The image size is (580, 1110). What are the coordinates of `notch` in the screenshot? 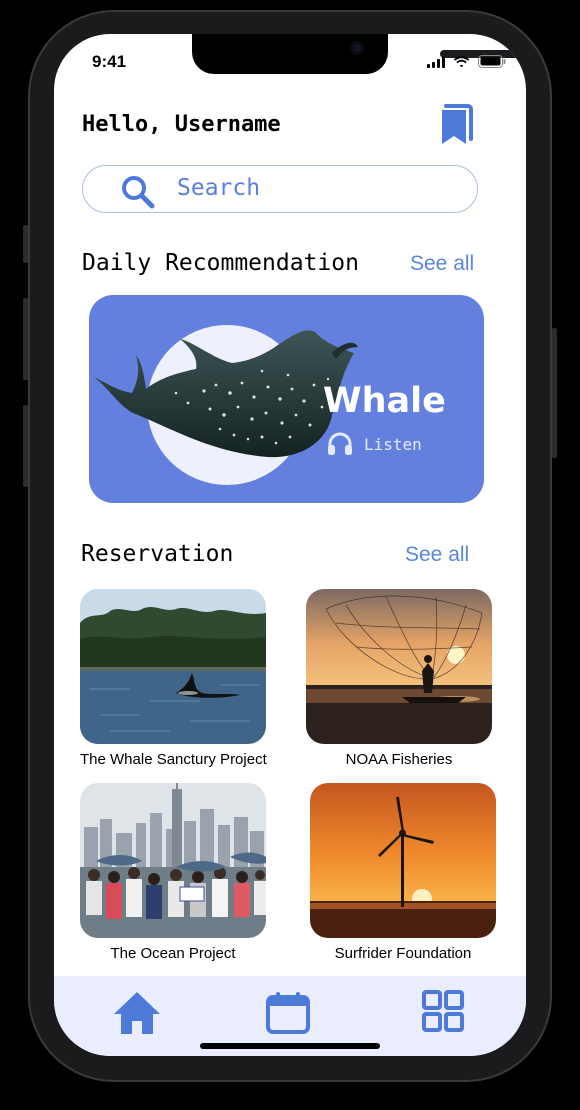 It's located at (358, 54).